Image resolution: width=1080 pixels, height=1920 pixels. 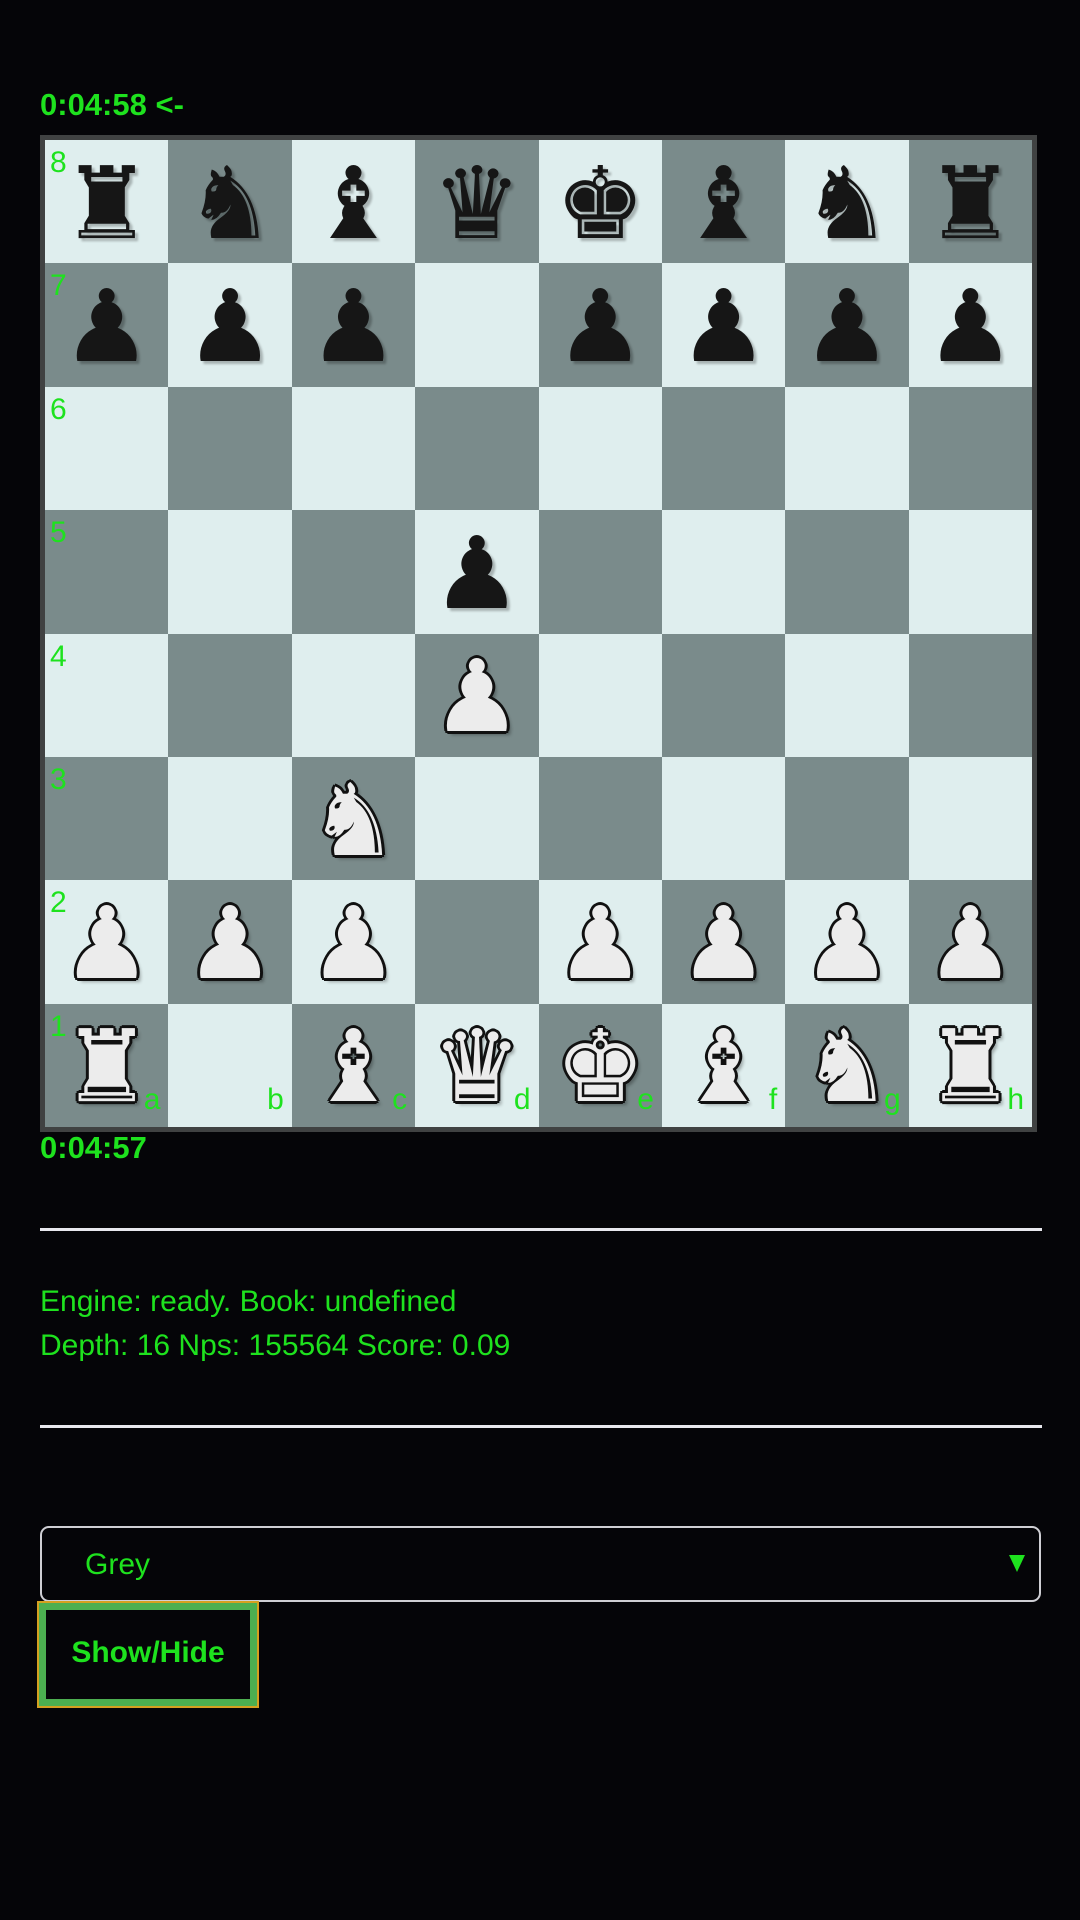 I want to click on square-c6, so click(x=353, y=448).